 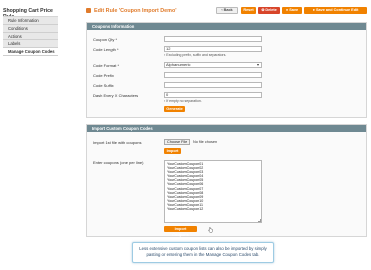 What do you see at coordinates (213, 49) in the screenshot?
I see `code-length-input: 12` at bounding box center [213, 49].